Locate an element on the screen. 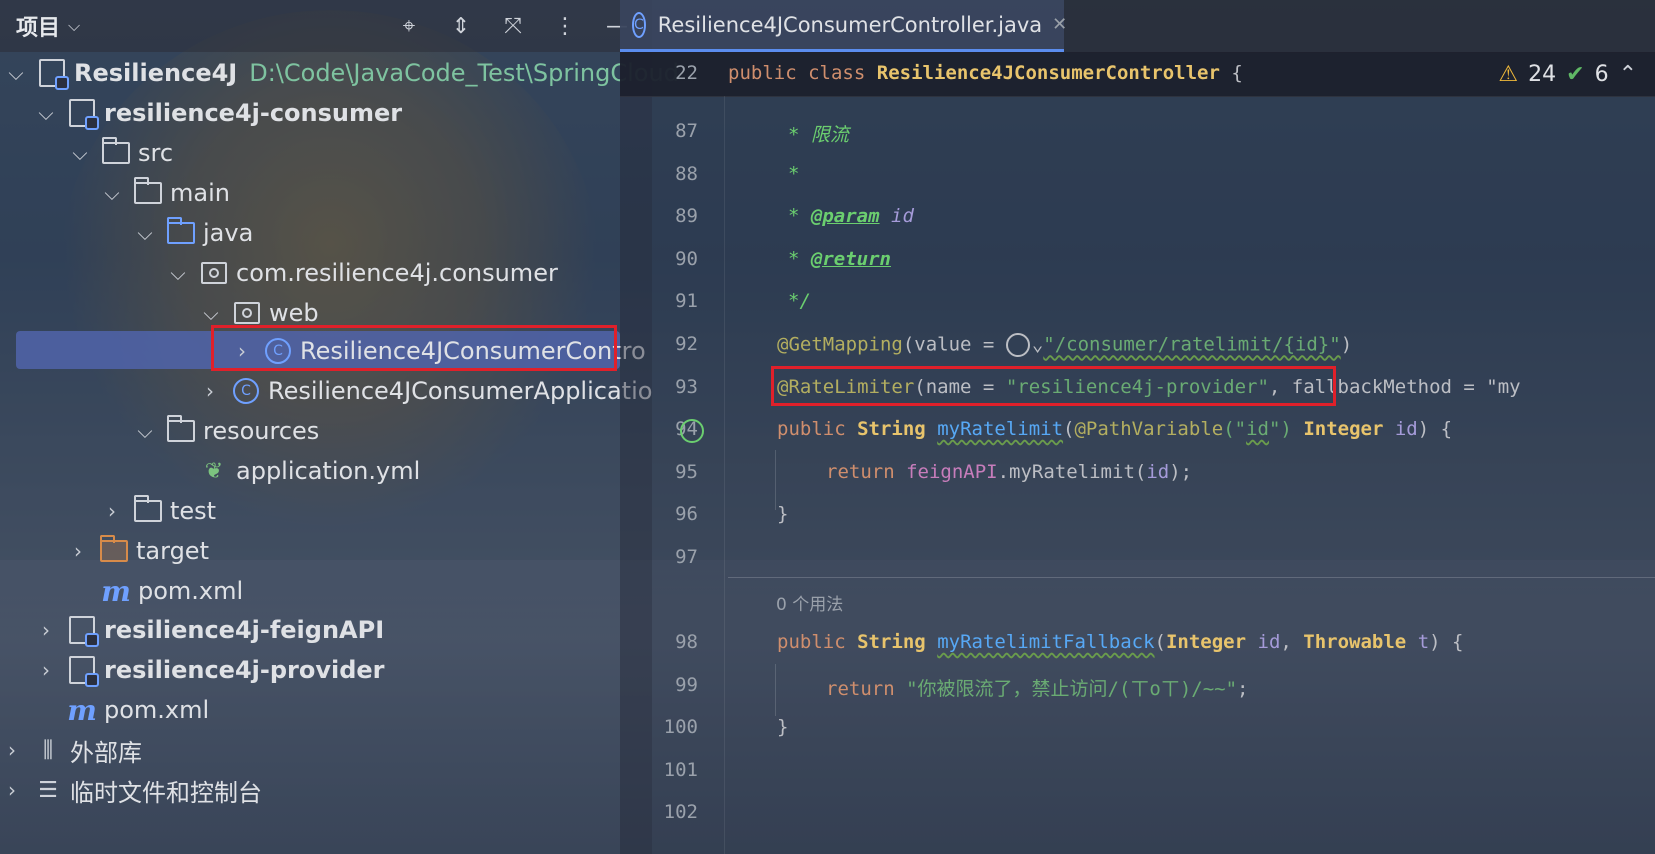 This screenshot has width=1655, height=854. tree-item-label: src is located at coordinates (156, 153).